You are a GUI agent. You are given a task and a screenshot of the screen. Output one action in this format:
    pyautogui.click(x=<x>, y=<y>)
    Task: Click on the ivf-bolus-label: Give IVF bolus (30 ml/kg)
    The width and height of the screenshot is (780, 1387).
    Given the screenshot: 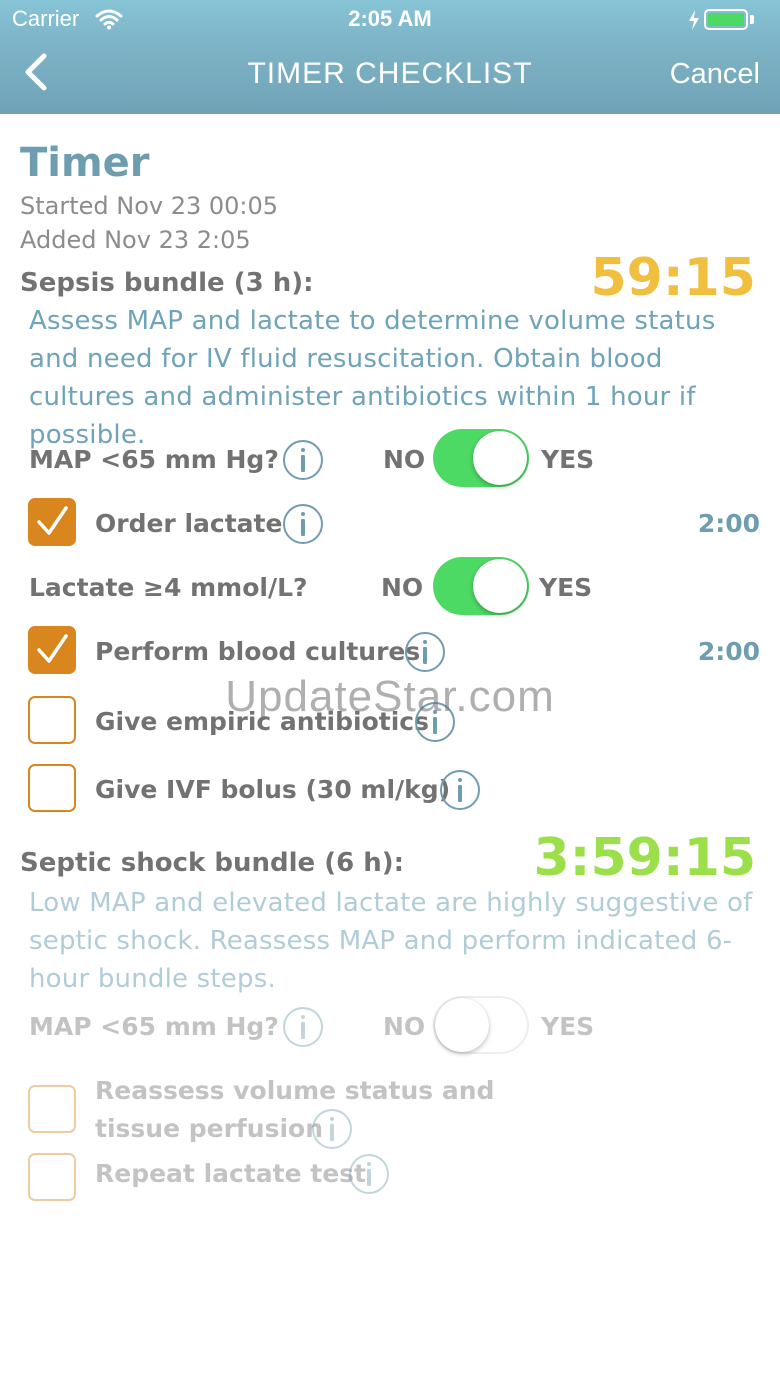 What is the action you would take?
    pyautogui.click(x=273, y=789)
    